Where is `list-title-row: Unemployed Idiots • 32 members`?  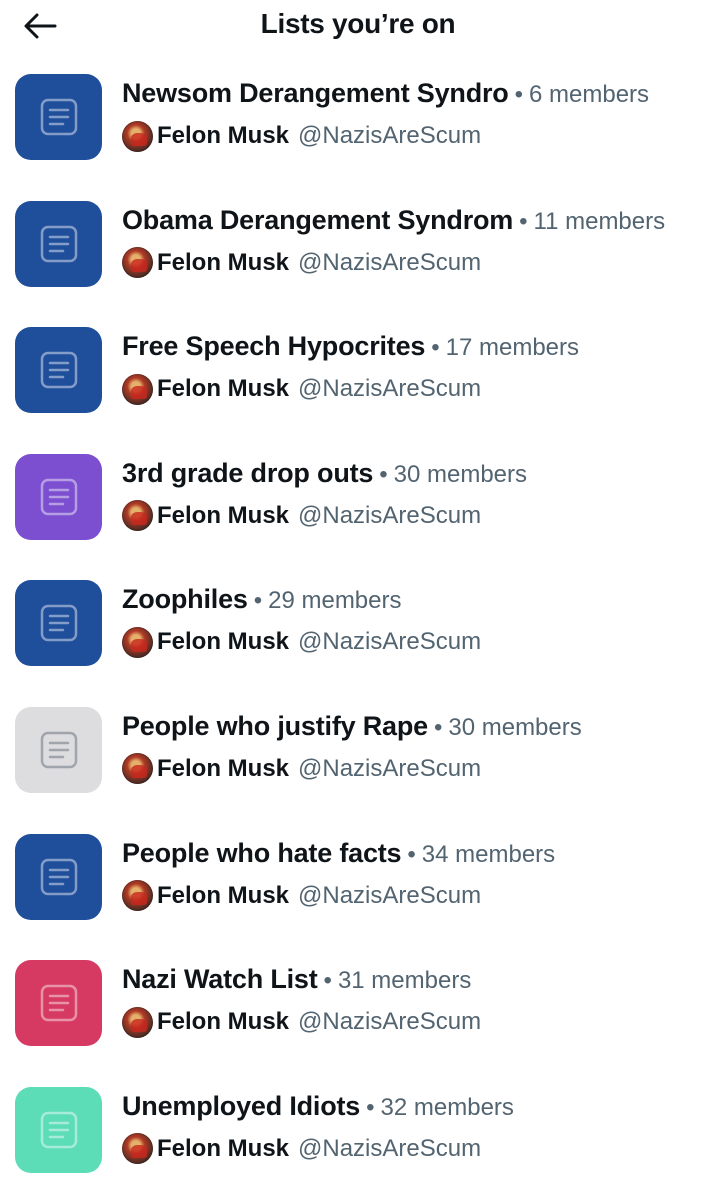 list-title-row: Unemployed Idiots • 32 members is located at coordinates (415, 1106).